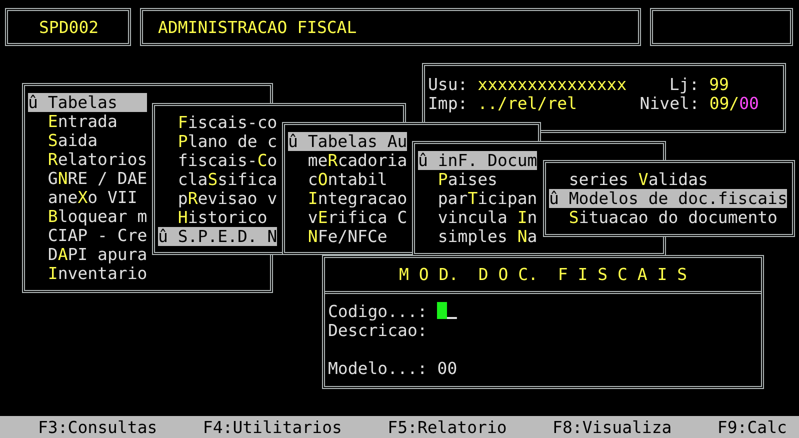 This screenshot has height=438, width=799. What do you see at coordinates (448, 103) in the screenshot?
I see `printer-label: Imp:` at bounding box center [448, 103].